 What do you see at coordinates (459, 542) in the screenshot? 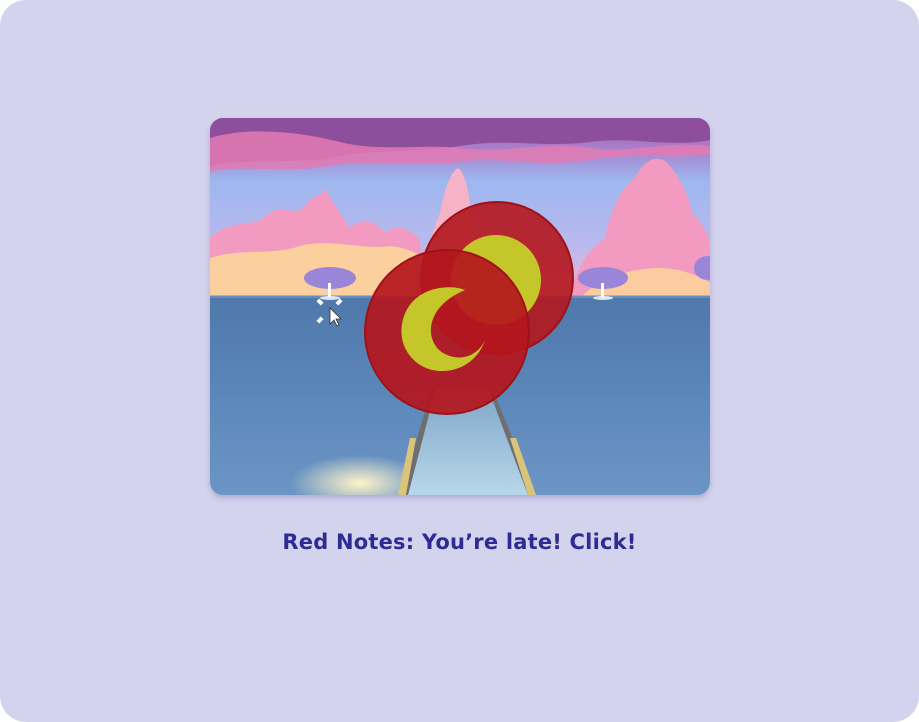
I see `game-status-caption: Red Notes: You’re late! Click!` at bounding box center [459, 542].